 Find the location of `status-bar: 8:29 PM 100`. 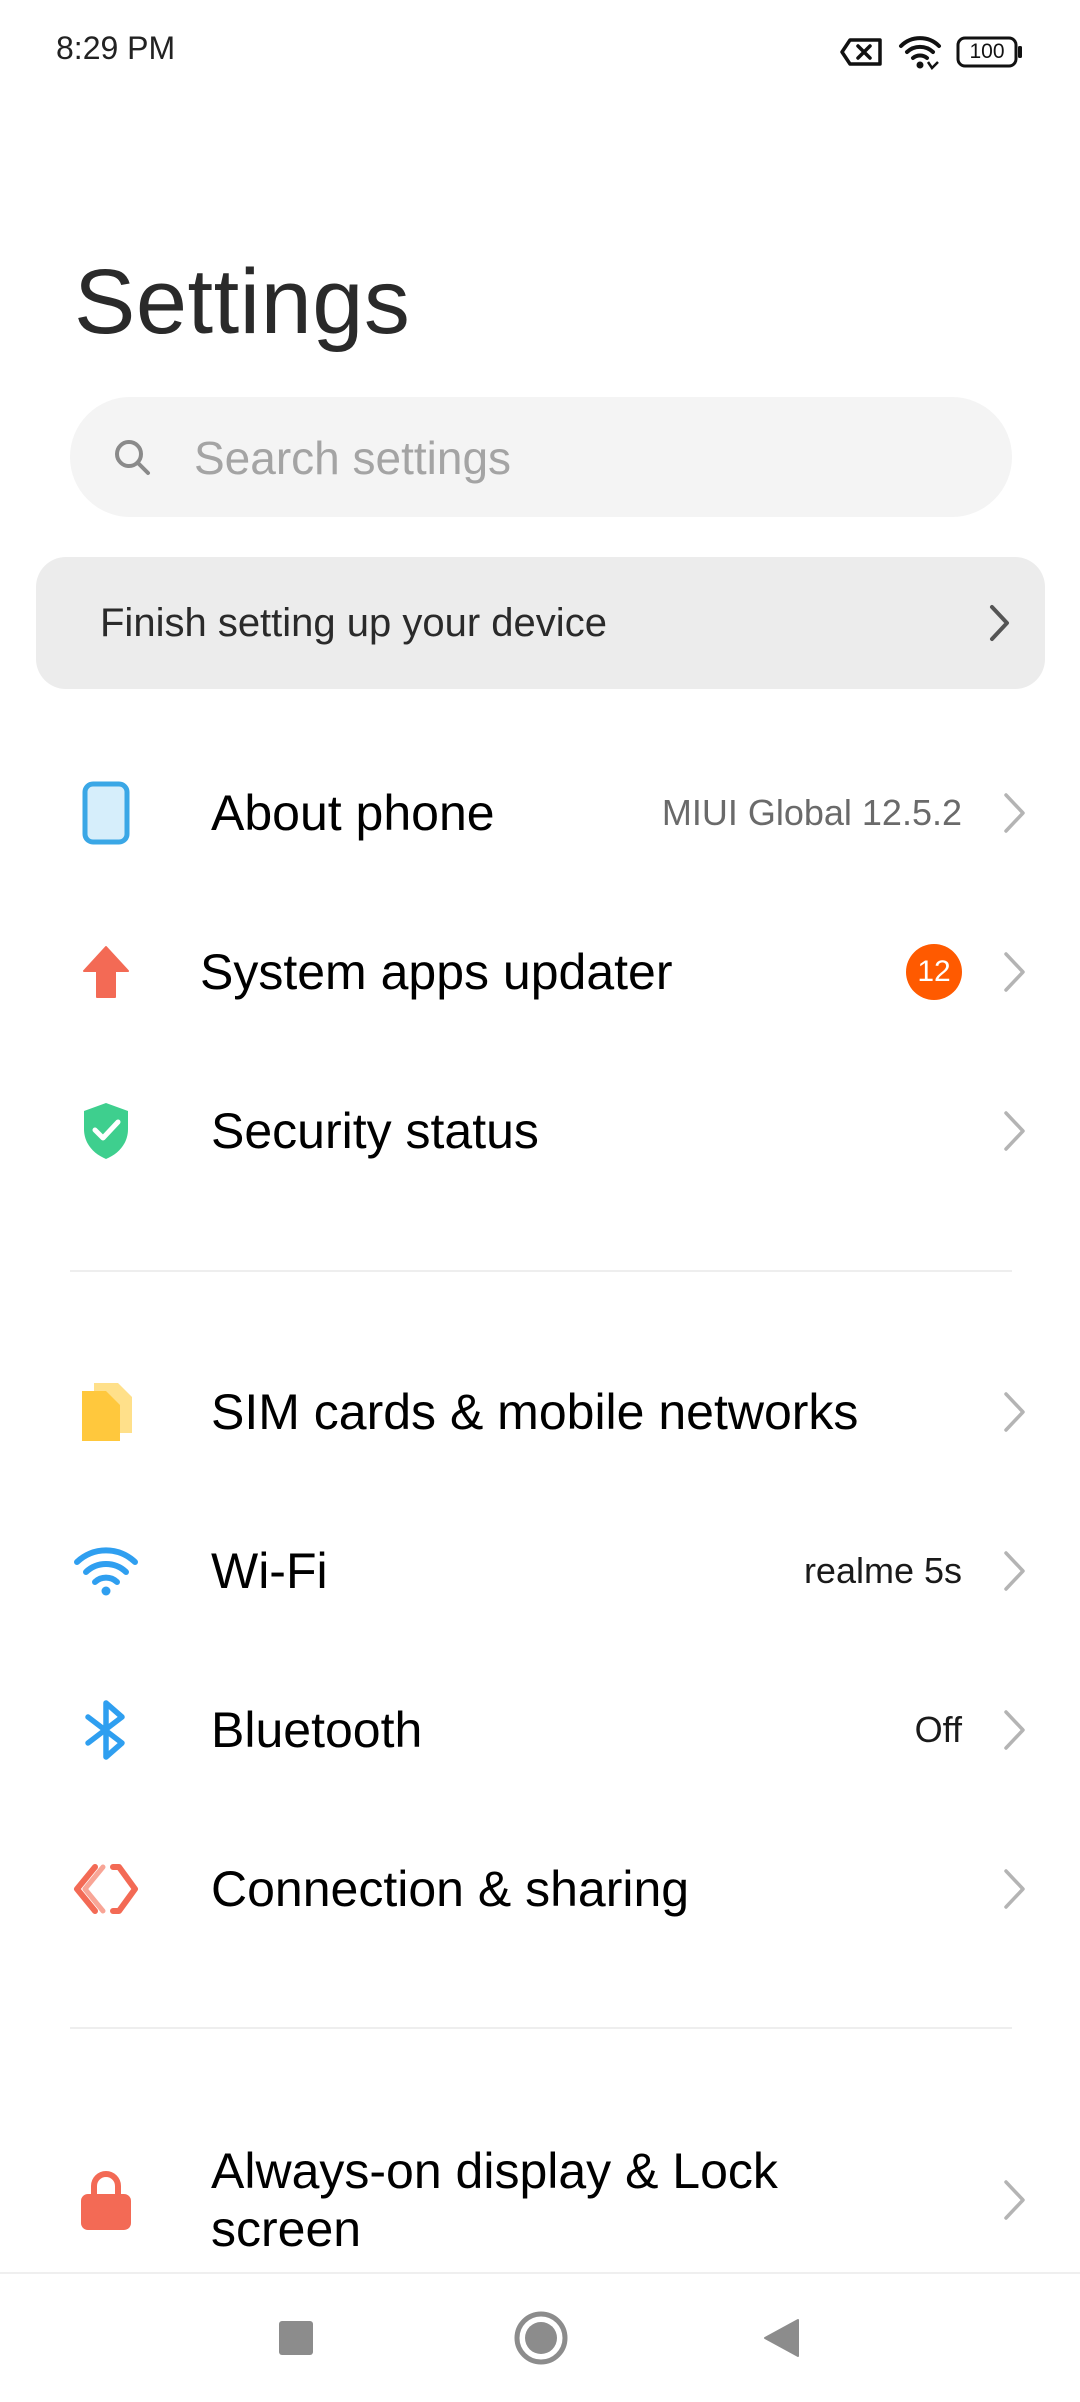

status-bar: 8:29 PM 100 is located at coordinates (540, 53).